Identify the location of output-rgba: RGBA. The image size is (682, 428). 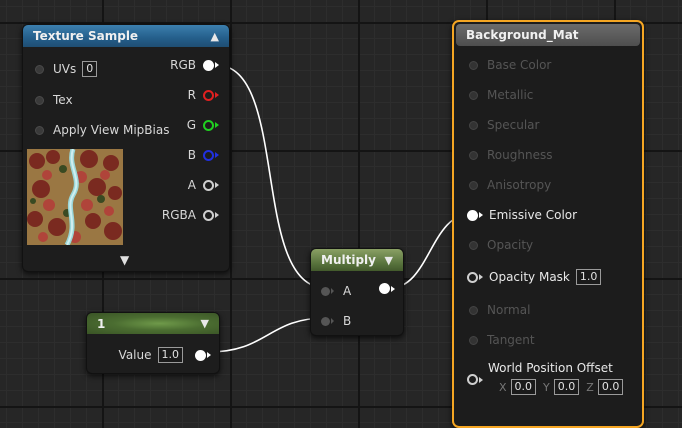
(190, 215).